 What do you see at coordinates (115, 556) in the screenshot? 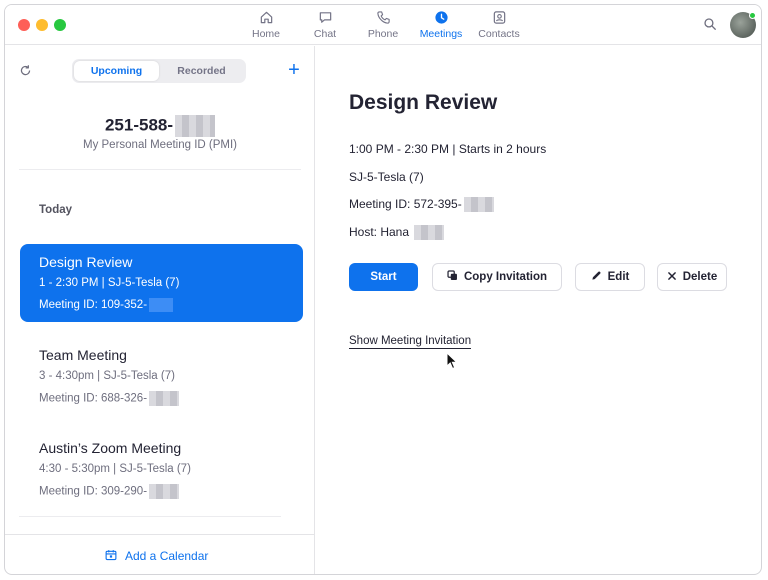
I see `calendar-icon` at bounding box center [115, 556].